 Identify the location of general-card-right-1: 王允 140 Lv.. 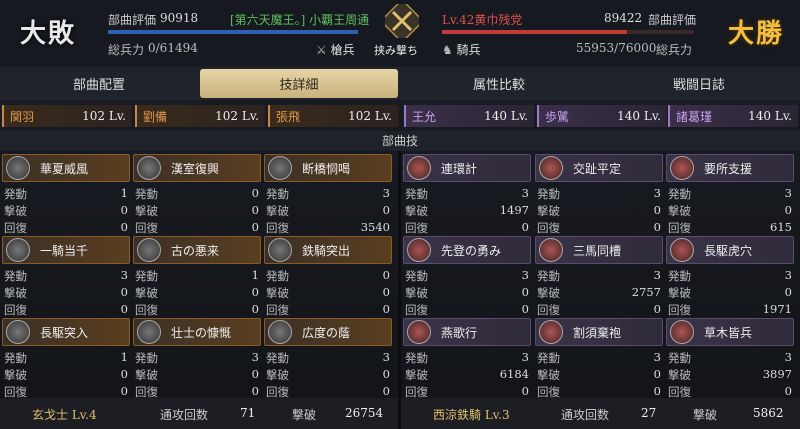
(469, 116).